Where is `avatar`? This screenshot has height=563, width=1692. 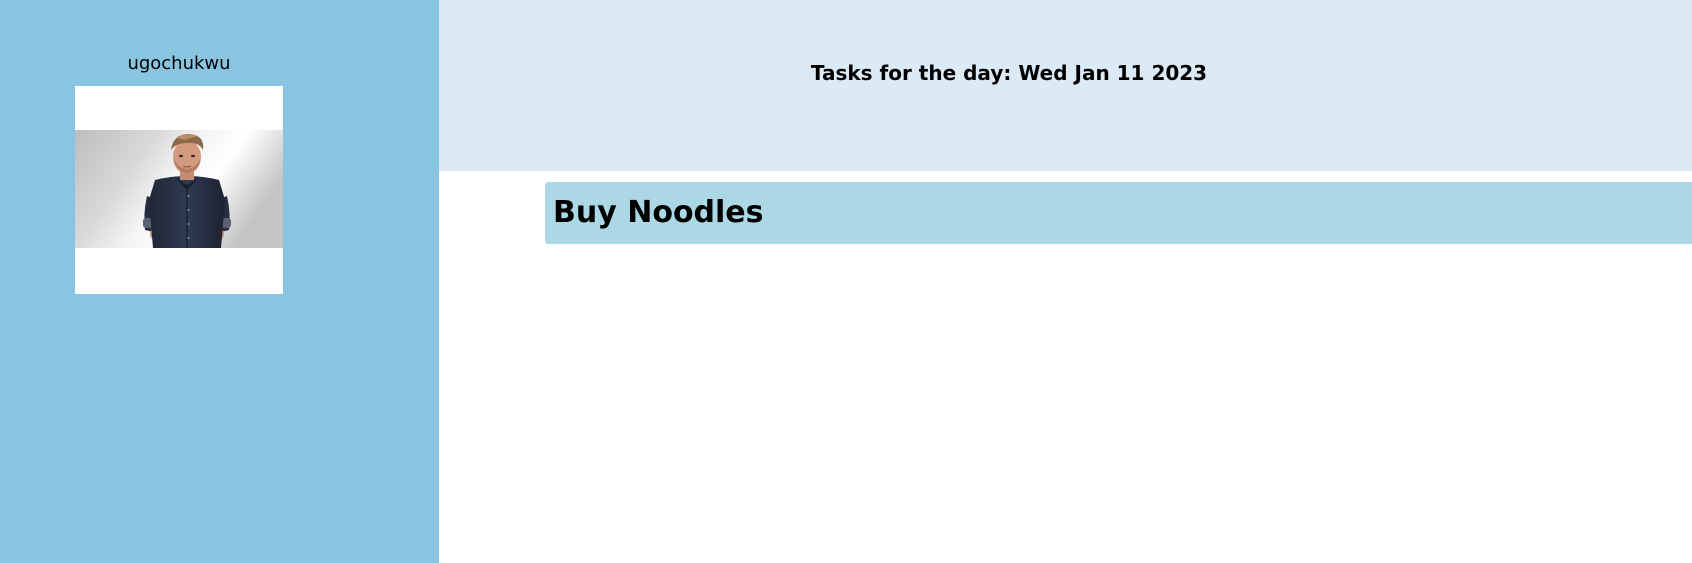
avatar is located at coordinates (179, 190).